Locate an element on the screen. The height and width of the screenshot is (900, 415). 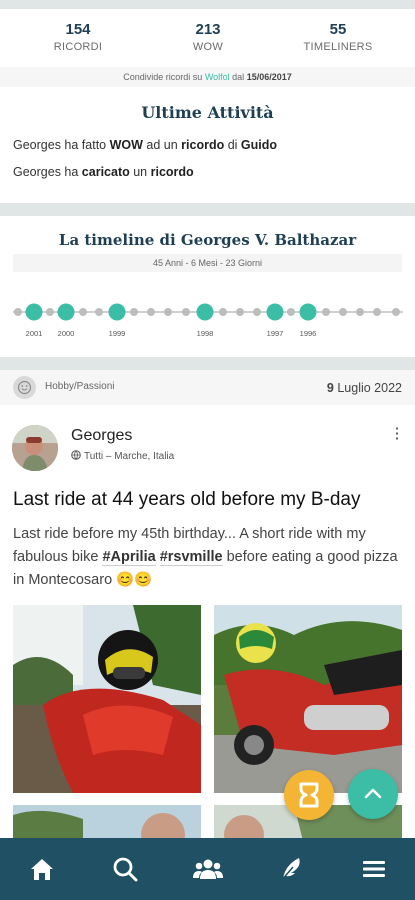
scroll-top-button is located at coordinates (373, 794).